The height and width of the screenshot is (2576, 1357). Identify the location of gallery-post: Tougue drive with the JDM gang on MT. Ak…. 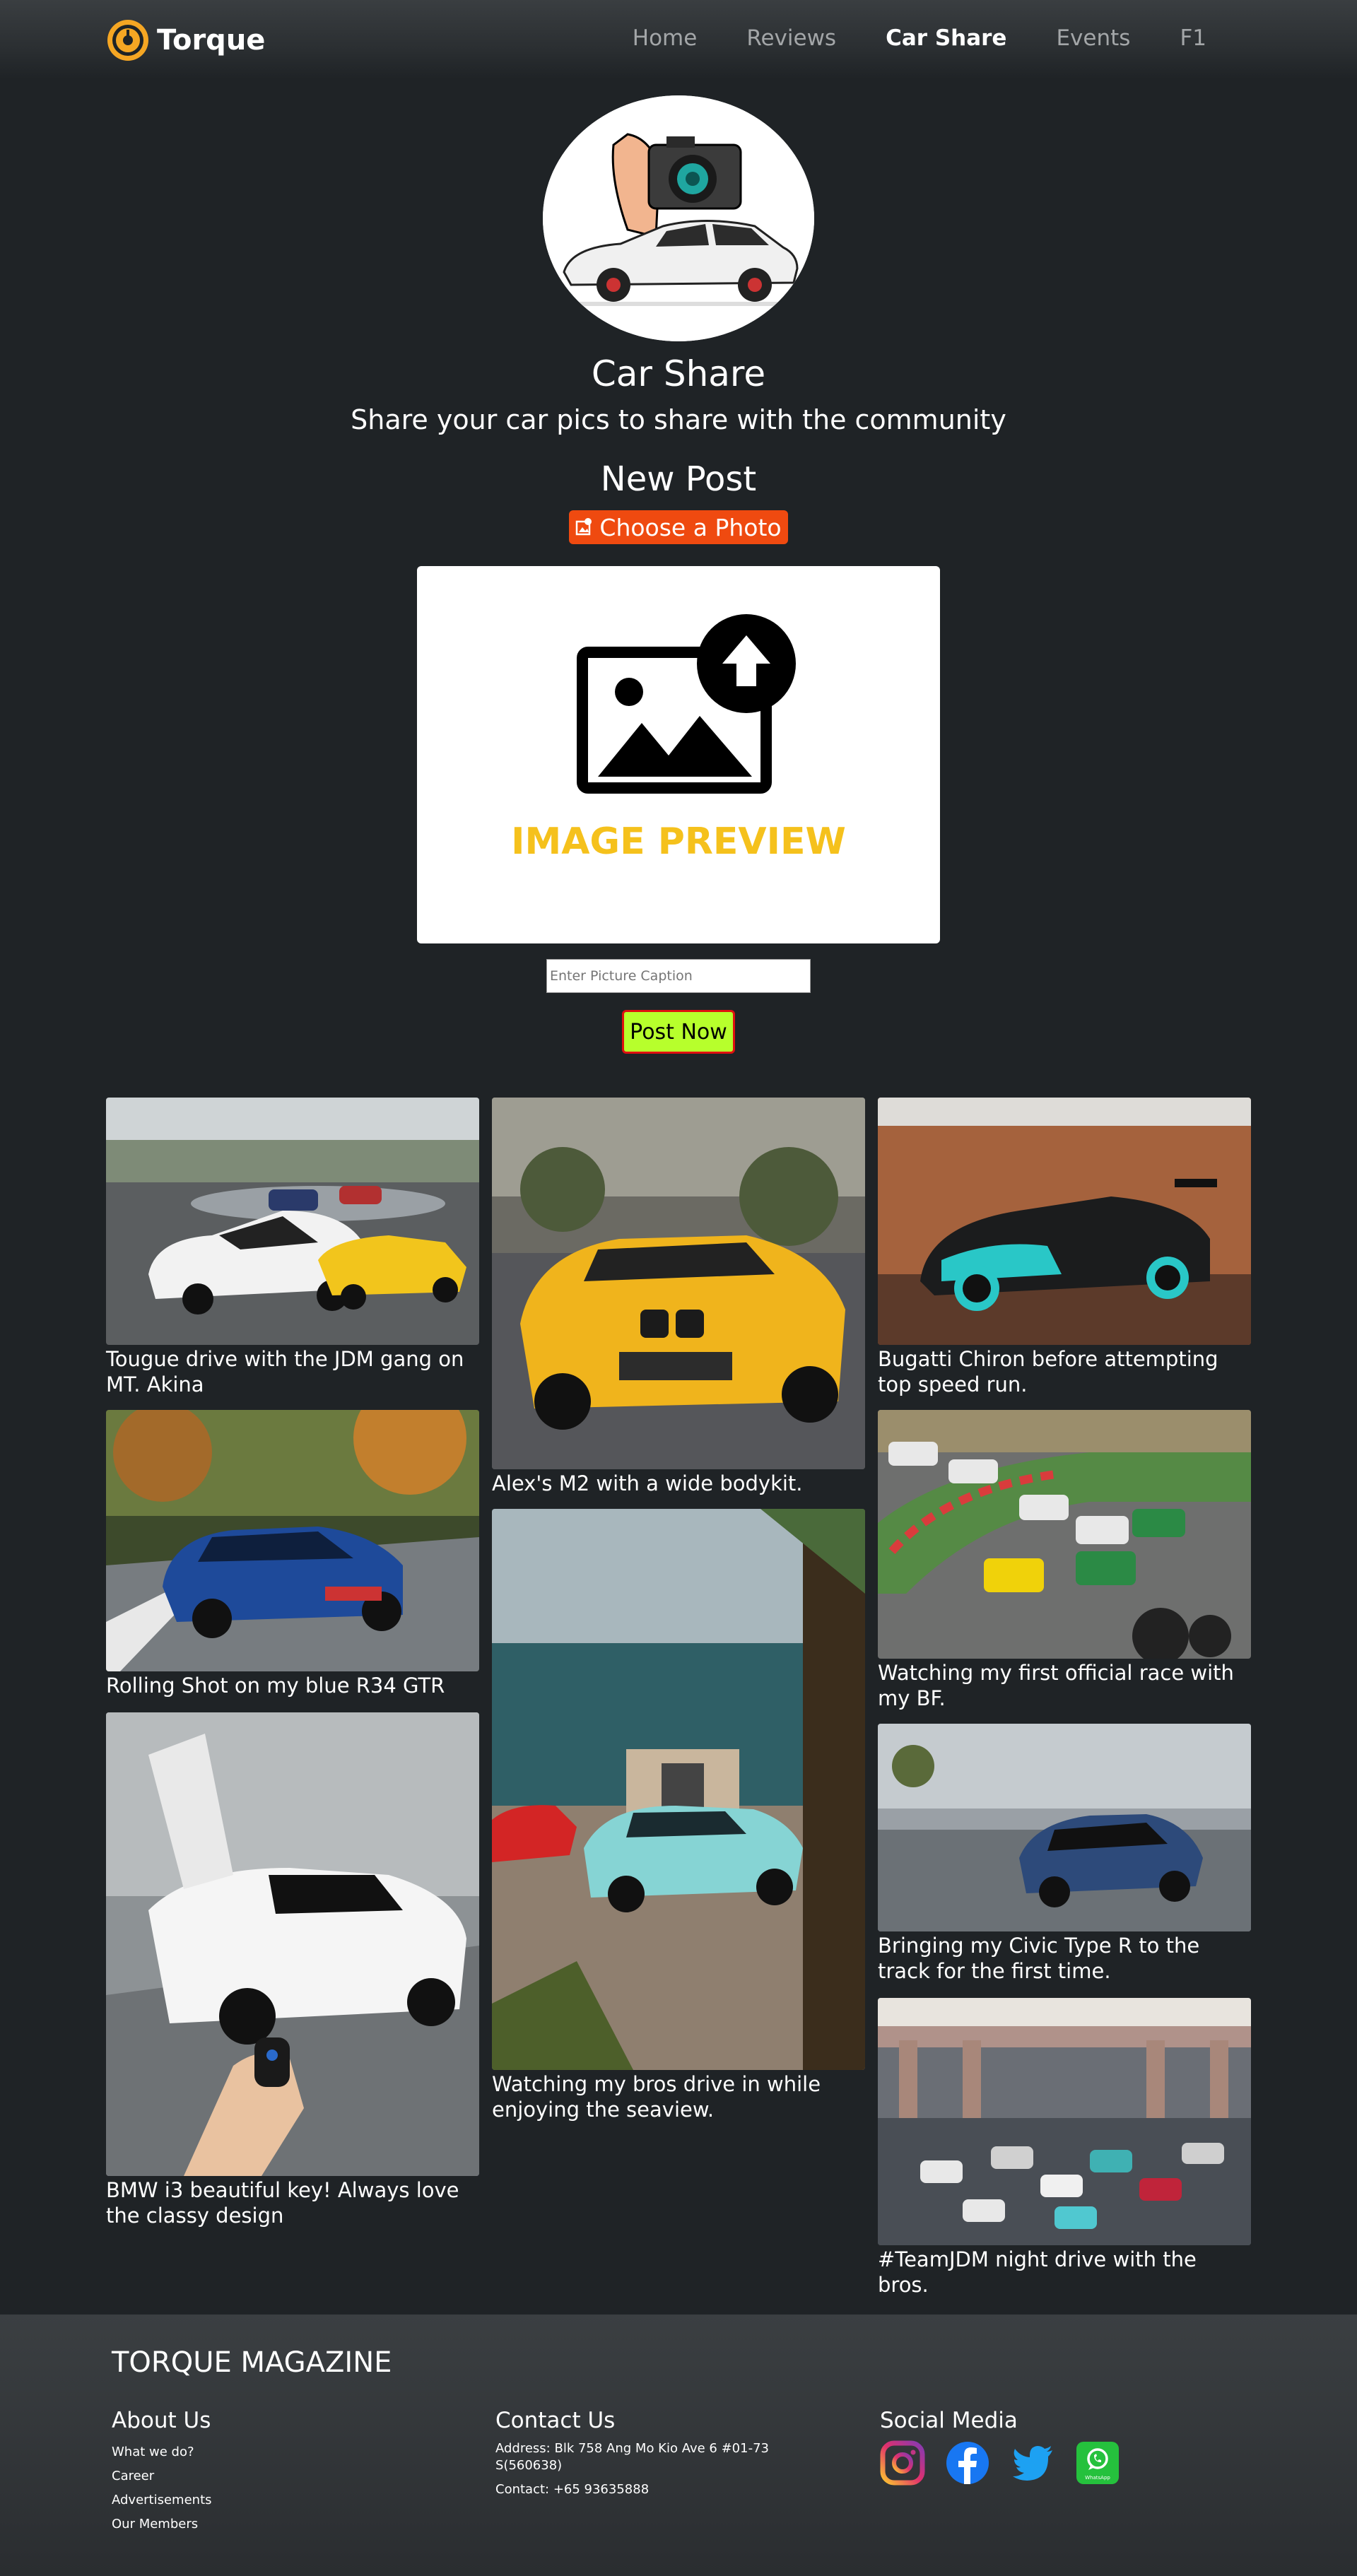
(292, 1247).